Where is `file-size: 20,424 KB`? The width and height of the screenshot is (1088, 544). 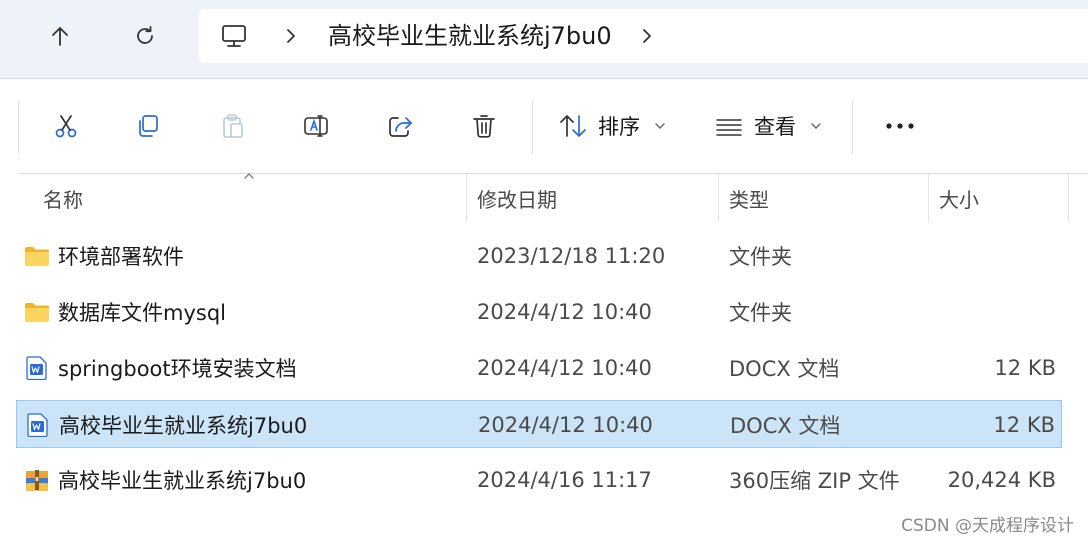 file-size: 20,424 KB is located at coordinates (1001, 480).